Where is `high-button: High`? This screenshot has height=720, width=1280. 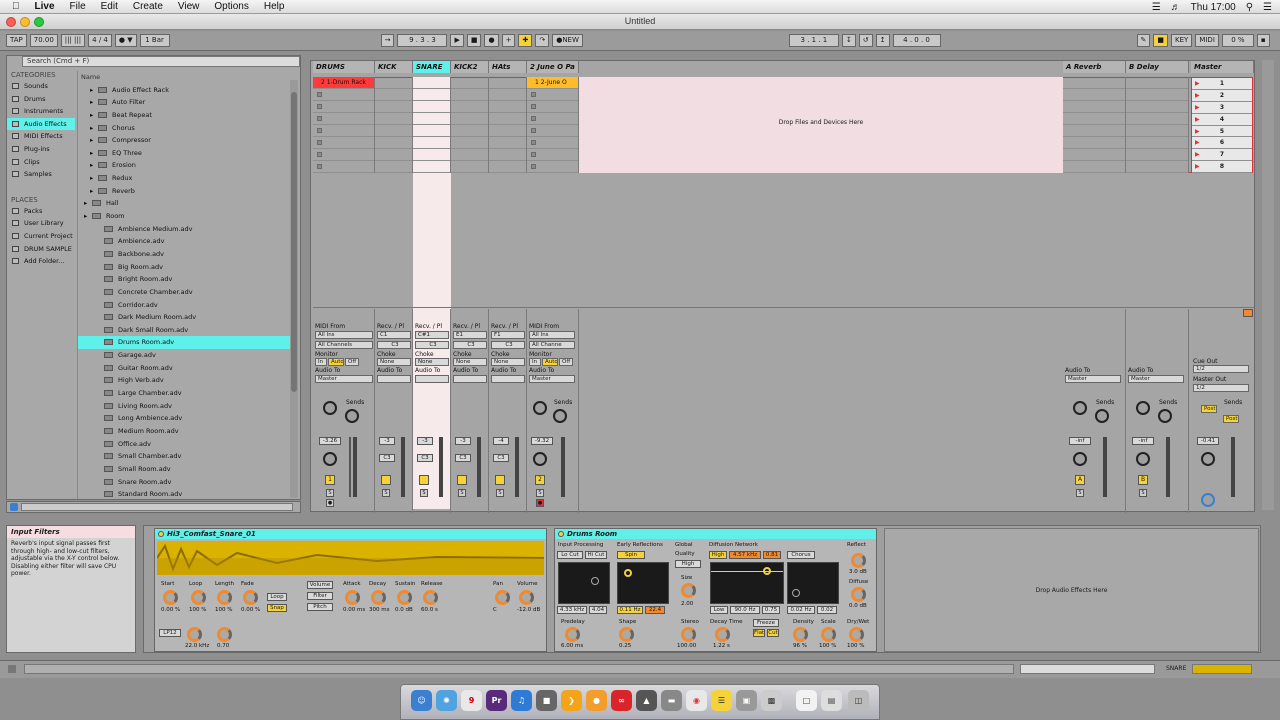
high-button: High is located at coordinates (718, 555).